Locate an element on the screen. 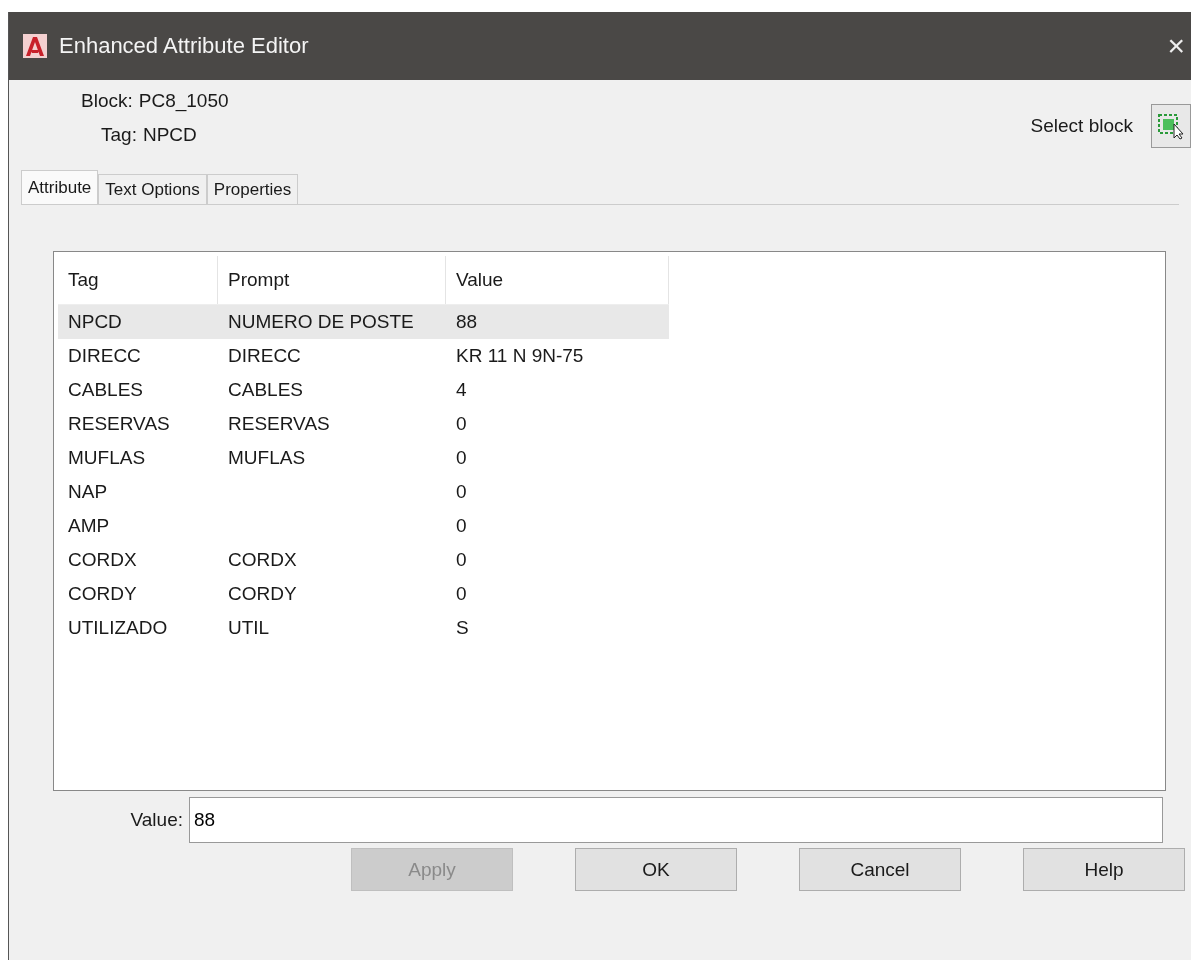 The height and width of the screenshot is (960, 1191). list-row: NPCD NUMERO DE POSTE 88 is located at coordinates (363, 322).